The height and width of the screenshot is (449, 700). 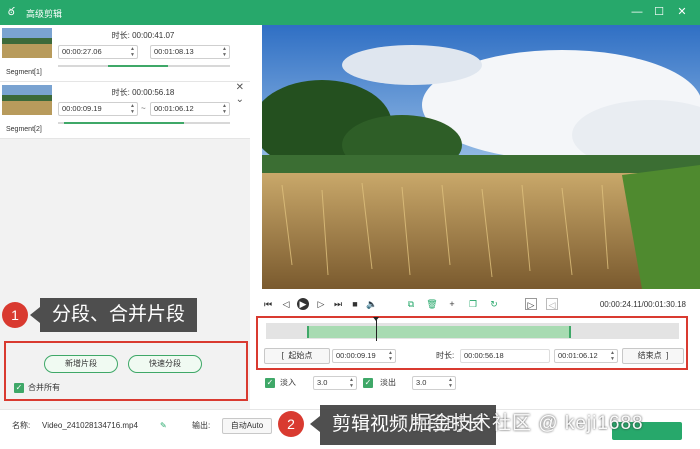 What do you see at coordinates (586, 356) in the screenshot?
I see `end-time-field: 00:01:06.12 ▲ ▼` at bounding box center [586, 356].